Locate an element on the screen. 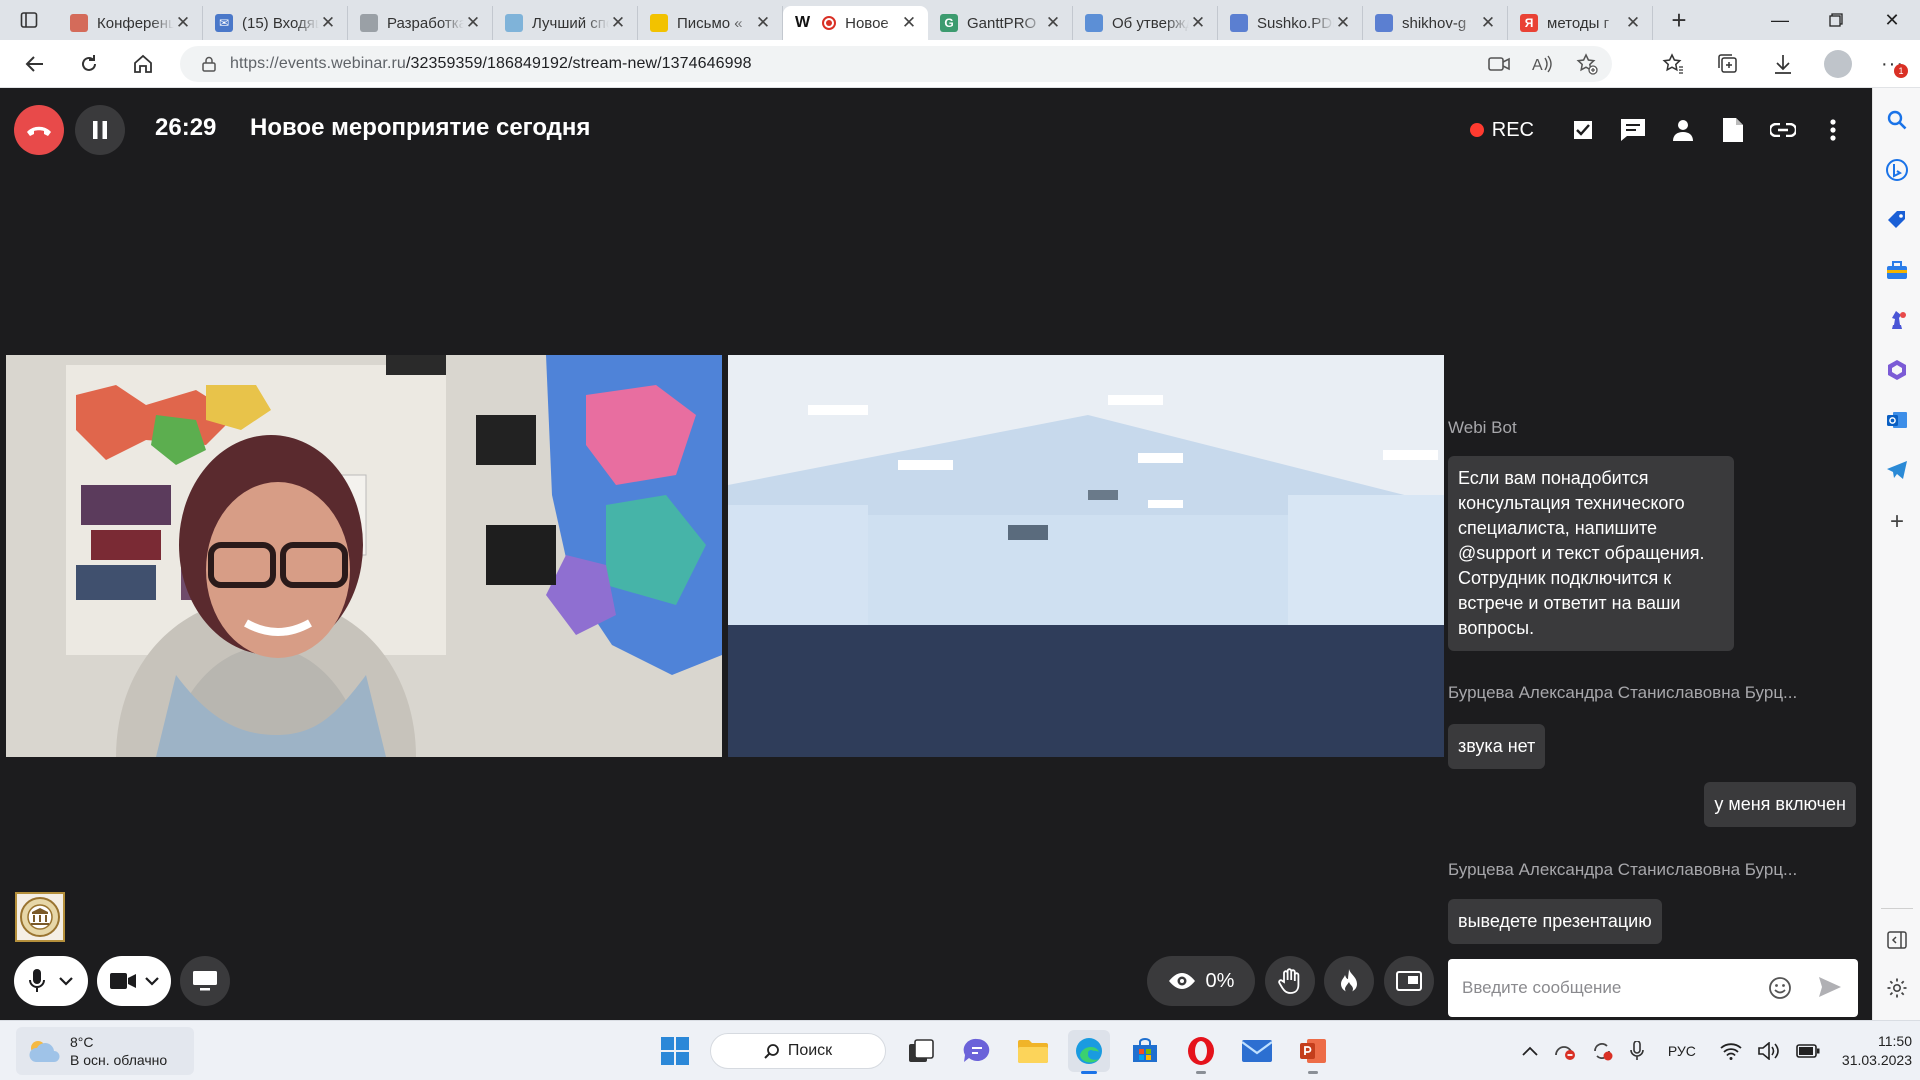 This screenshot has height=1080, width=1920. recording-dot-icon is located at coordinates (829, 23).